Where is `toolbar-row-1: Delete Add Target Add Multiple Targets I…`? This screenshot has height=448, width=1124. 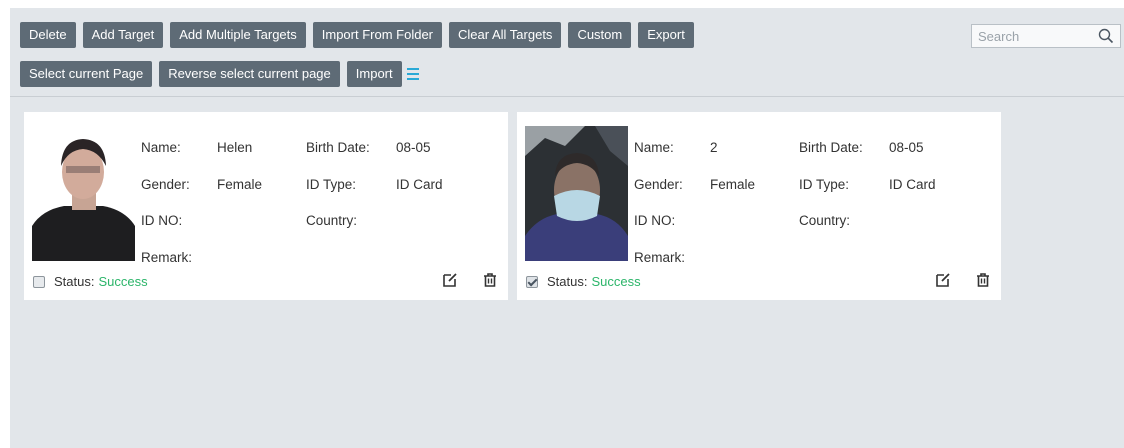 toolbar-row-1: Delete Add Target Add Multiple Targets I… is located at coordinates (357, 35).